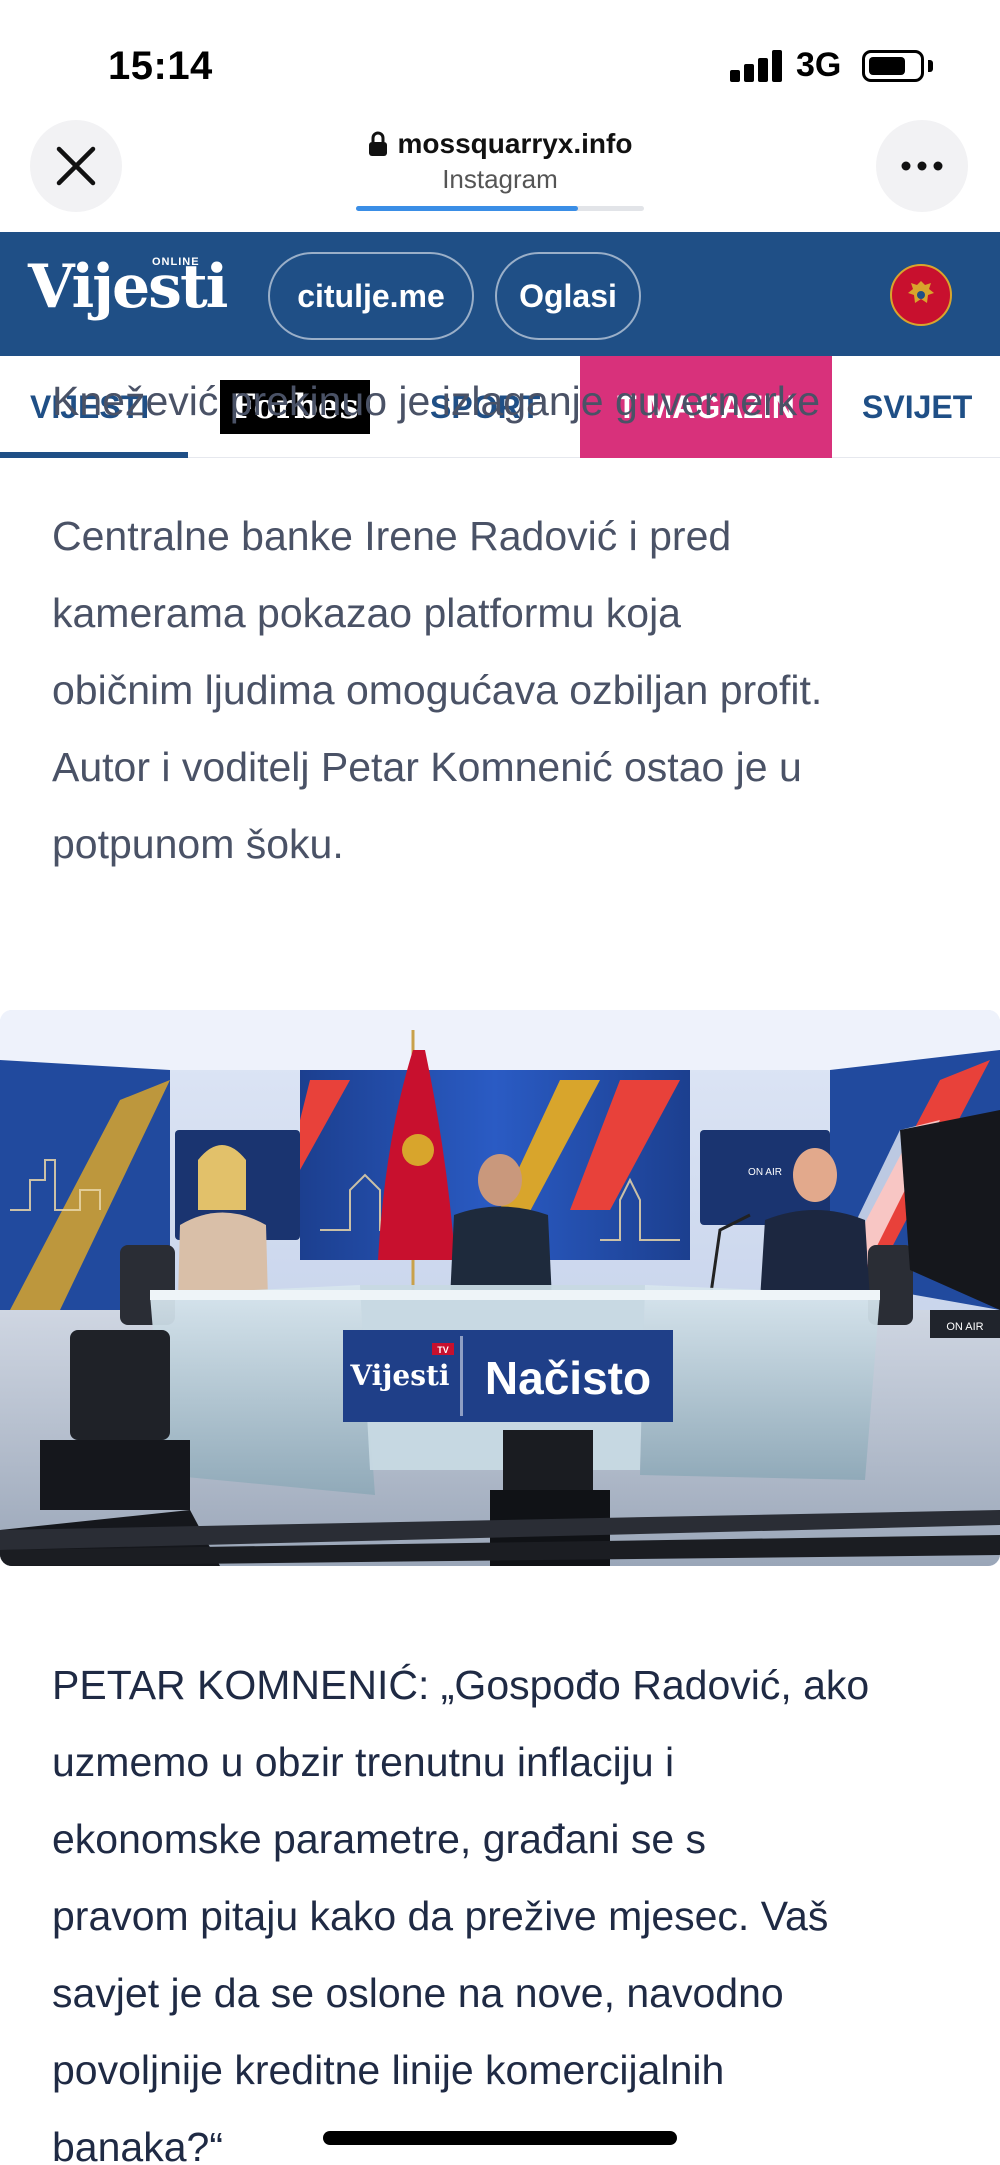 The height and width of the screenshot is (2165, 1000). I want to click on article-line: savjet je da se oslone na nove, navodno, so click(418, 1993).